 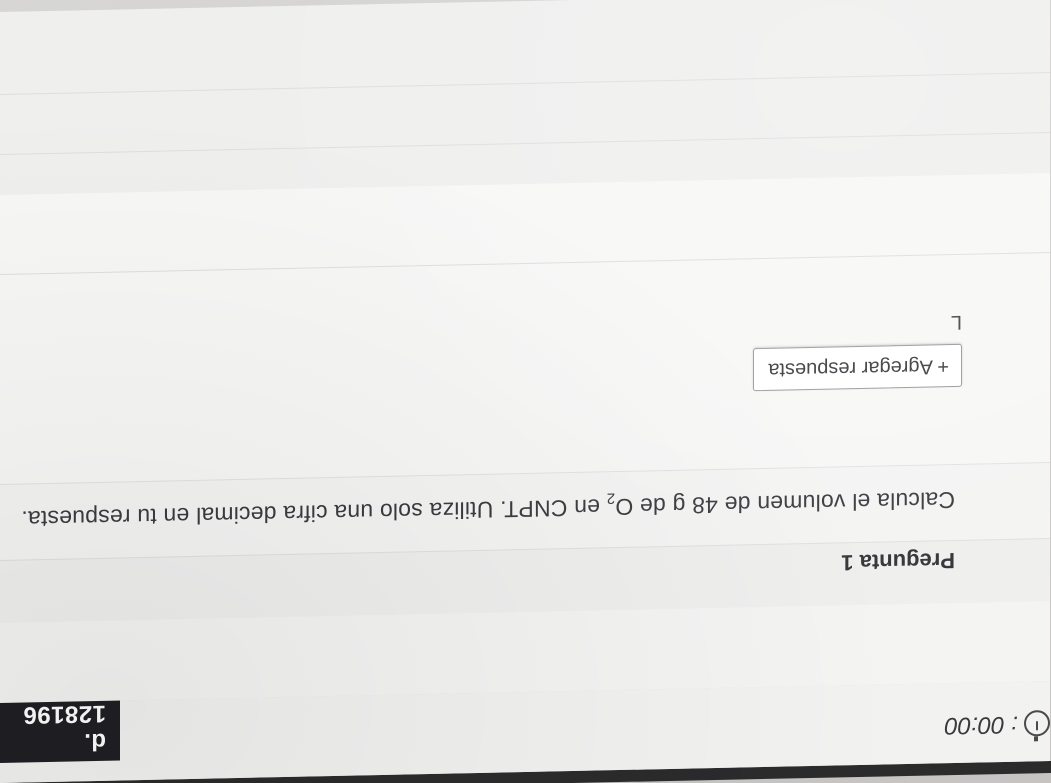 I want to click on answer-row: + Agregar respuesta, so click(x=857, y=367).